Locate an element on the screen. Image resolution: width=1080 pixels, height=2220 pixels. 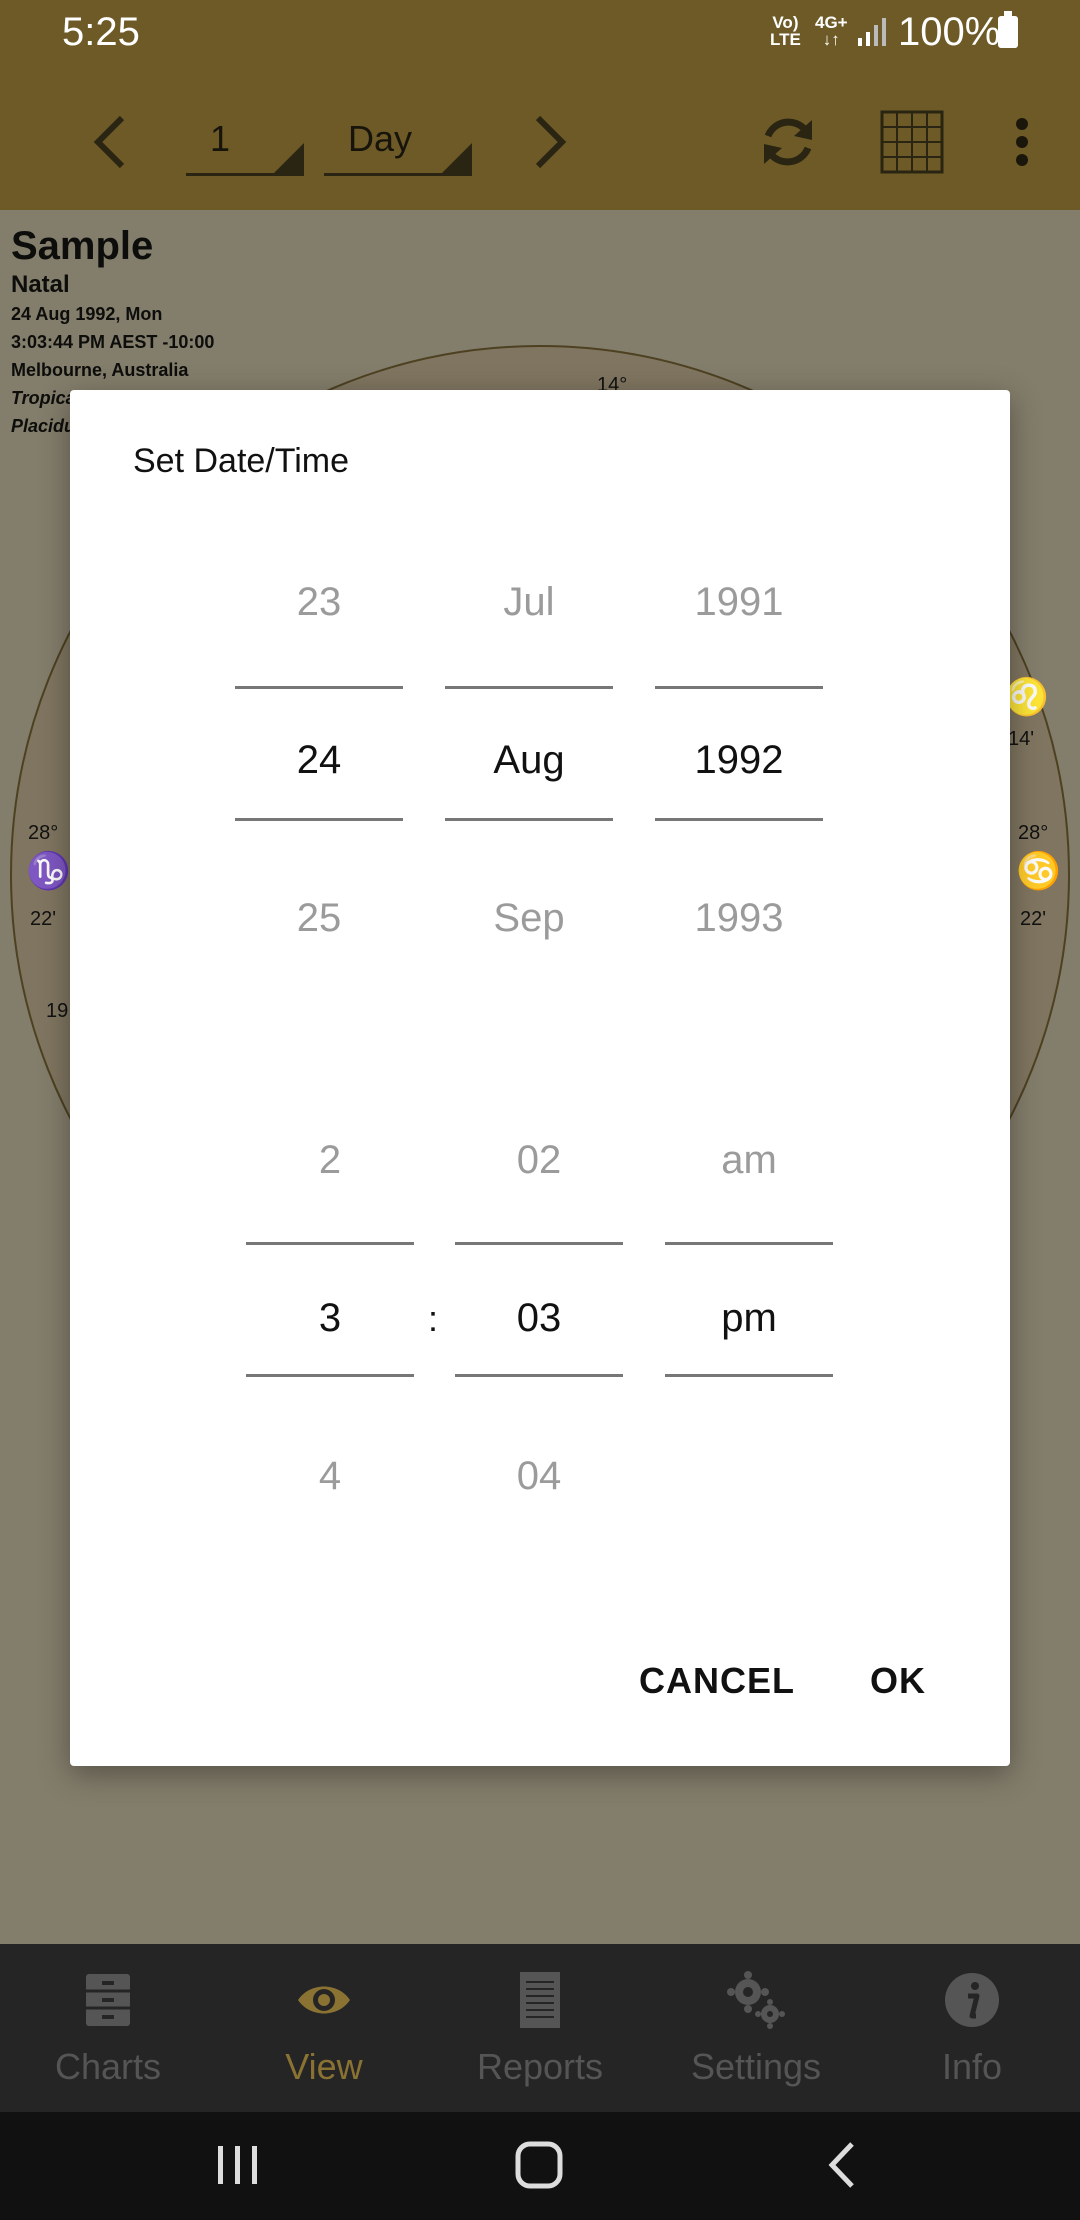
more-vert-icon is located at coordinates (1022, 142).